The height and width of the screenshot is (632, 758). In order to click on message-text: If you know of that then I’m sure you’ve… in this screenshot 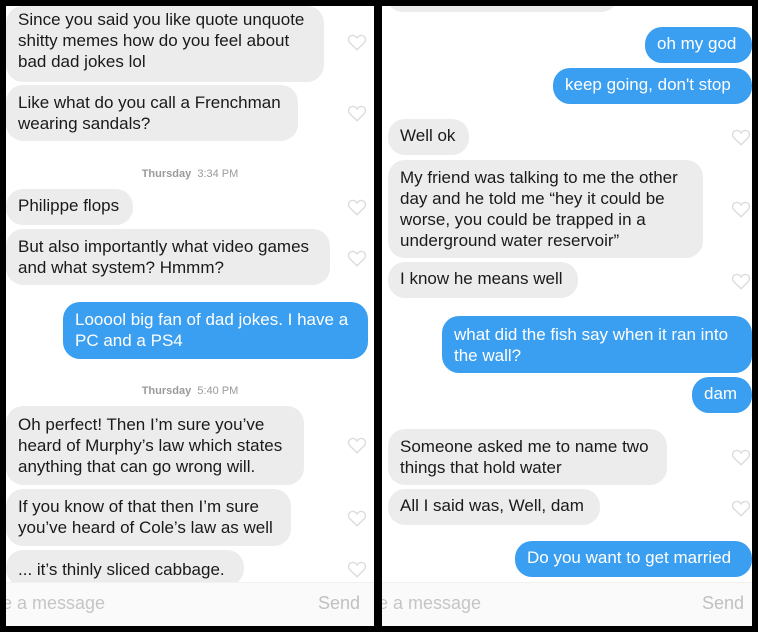, I will do `click(148, 517)`.